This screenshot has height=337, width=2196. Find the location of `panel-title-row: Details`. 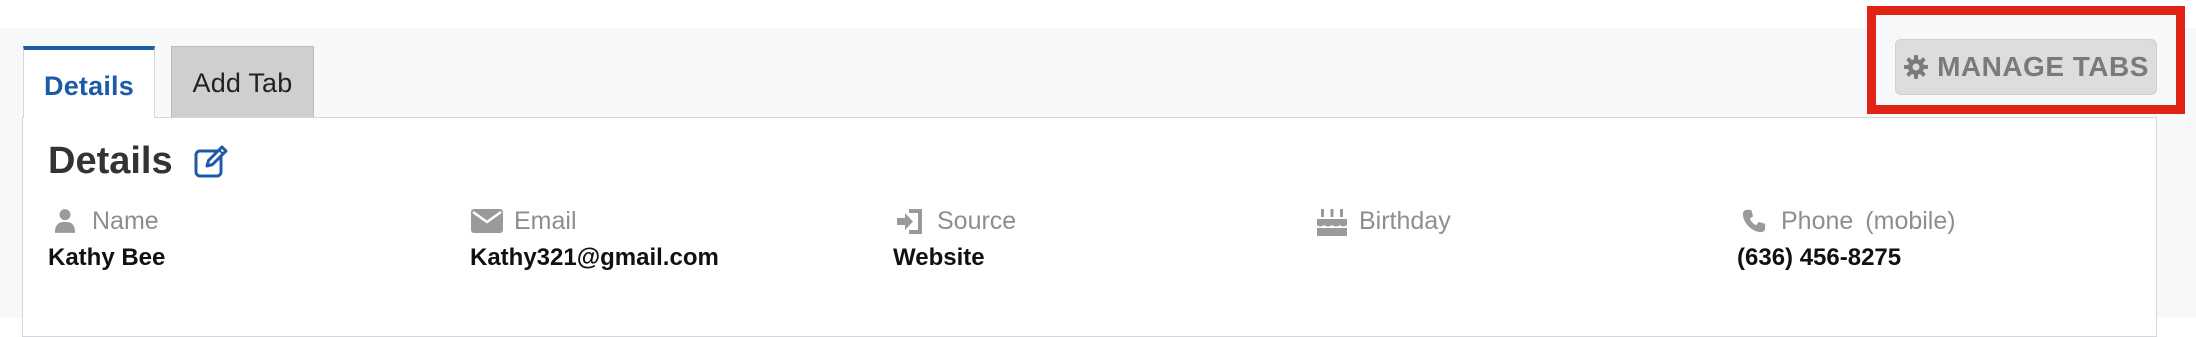

panel-title-row: Details is located at coordinates (138, 161).